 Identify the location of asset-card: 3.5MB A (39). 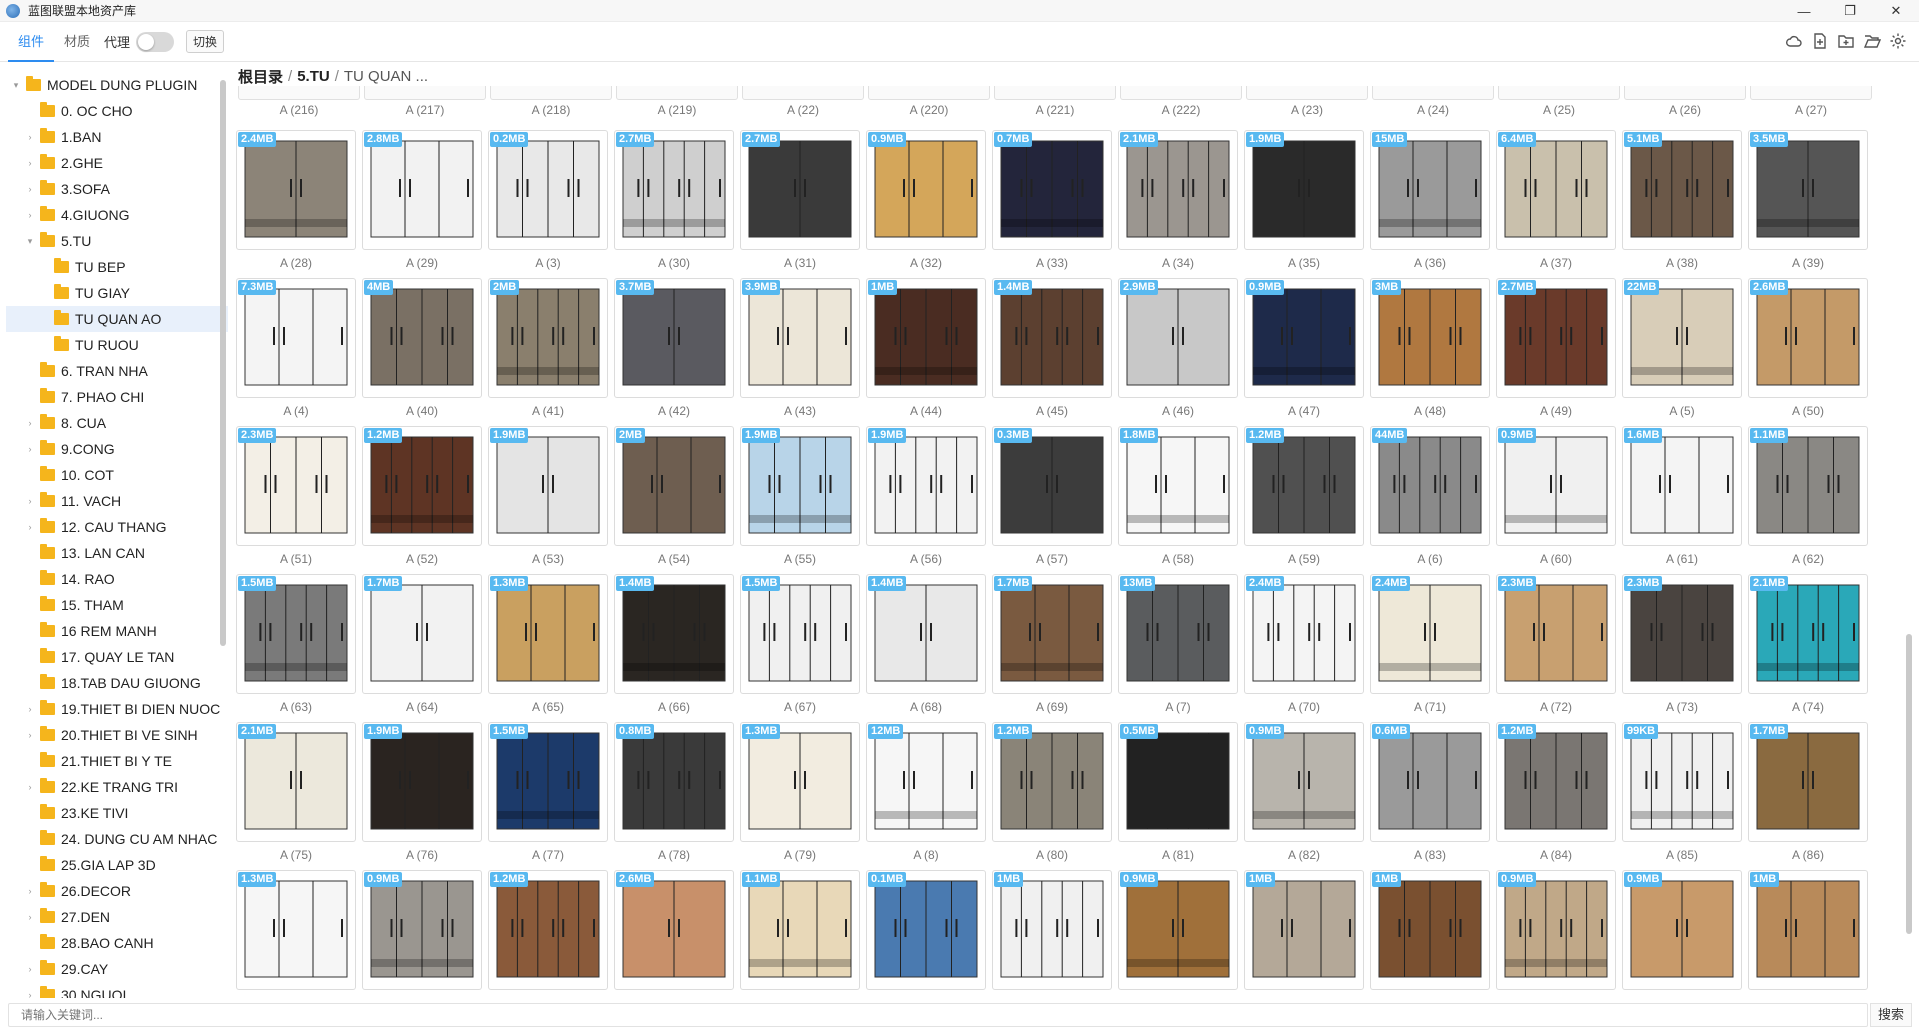
(1808, 204).